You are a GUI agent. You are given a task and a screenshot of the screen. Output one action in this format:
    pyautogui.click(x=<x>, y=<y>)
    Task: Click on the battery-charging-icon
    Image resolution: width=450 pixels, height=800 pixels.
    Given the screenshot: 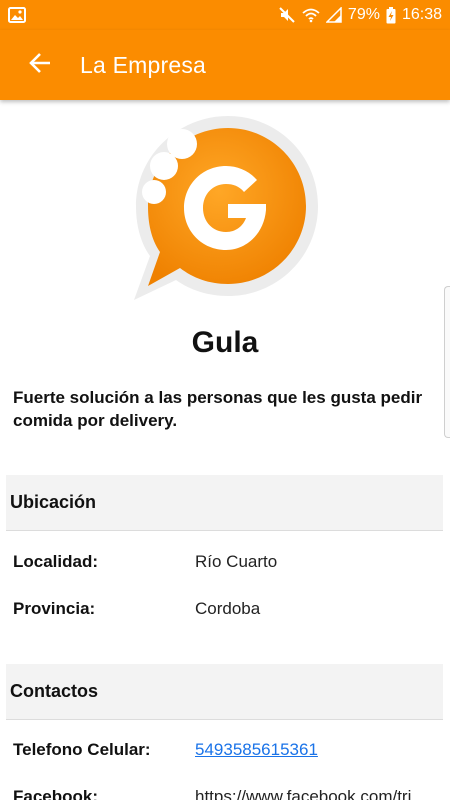 What is the action you would take?
    pyautogui.click(x=391, y=15)
    